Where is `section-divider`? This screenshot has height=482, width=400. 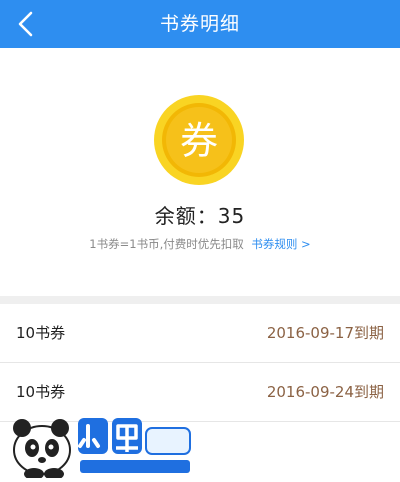
section-divider is located at coordinates (200, 300).